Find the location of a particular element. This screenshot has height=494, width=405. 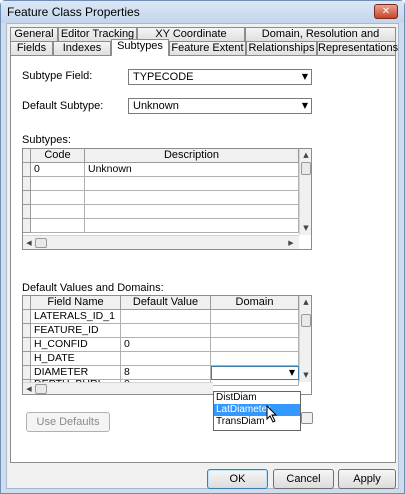

column-header-default-value: Default Value is located at coordinates (166, 303).